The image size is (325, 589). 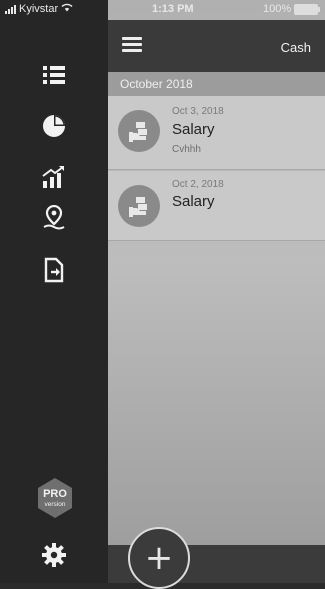 I want to click on transaction-date: Oct 3, 2018, so click(x=198, y=111).